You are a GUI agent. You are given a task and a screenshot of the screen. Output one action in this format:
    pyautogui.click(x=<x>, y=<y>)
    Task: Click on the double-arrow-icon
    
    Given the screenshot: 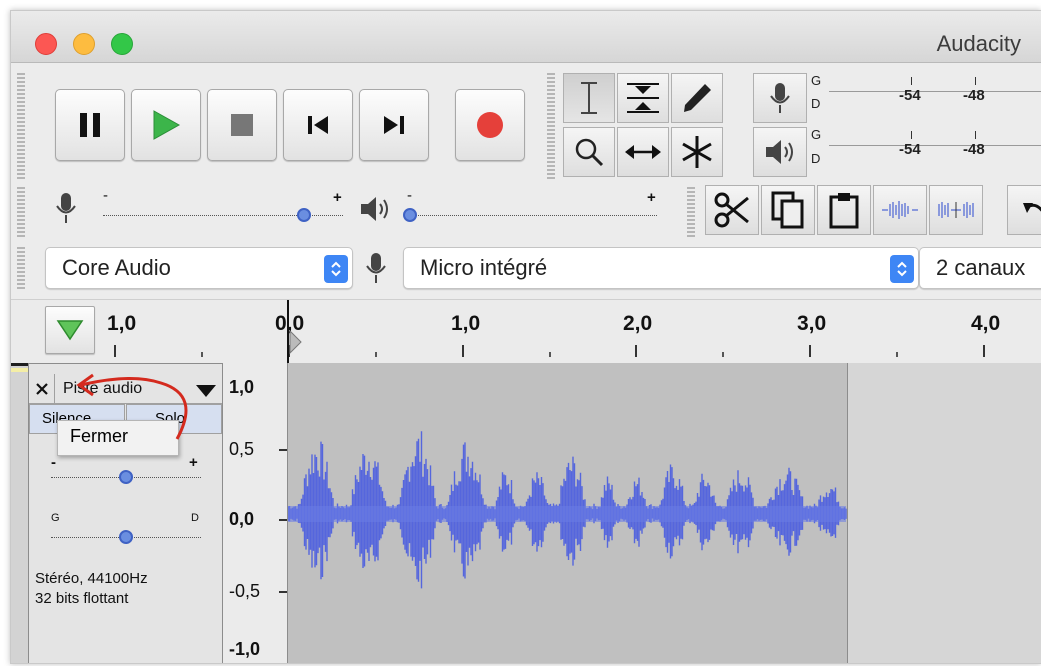 What is the action you would take?
    pyautogui.click(x=643, y=152)
    